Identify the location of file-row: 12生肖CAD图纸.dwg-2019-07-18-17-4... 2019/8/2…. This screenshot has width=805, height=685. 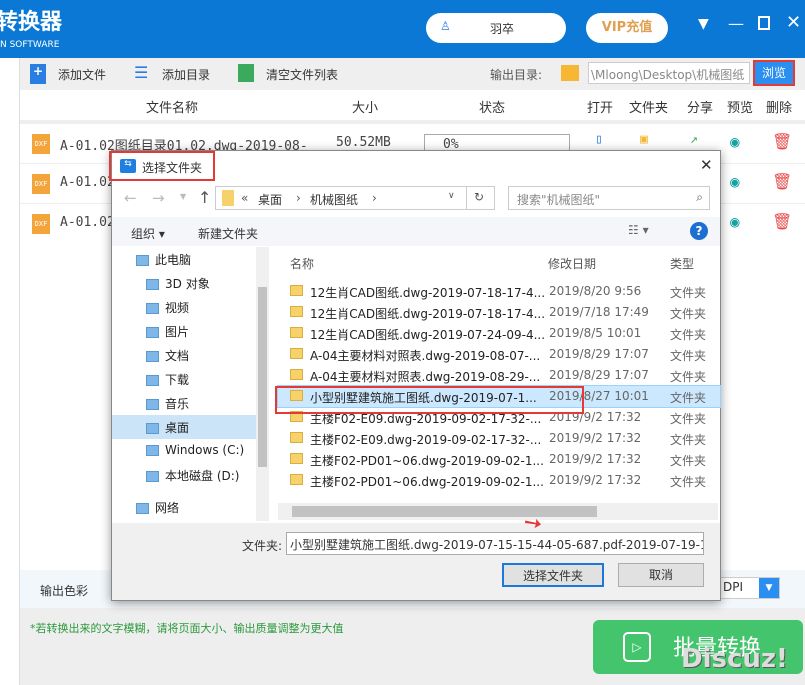
(499, 291).